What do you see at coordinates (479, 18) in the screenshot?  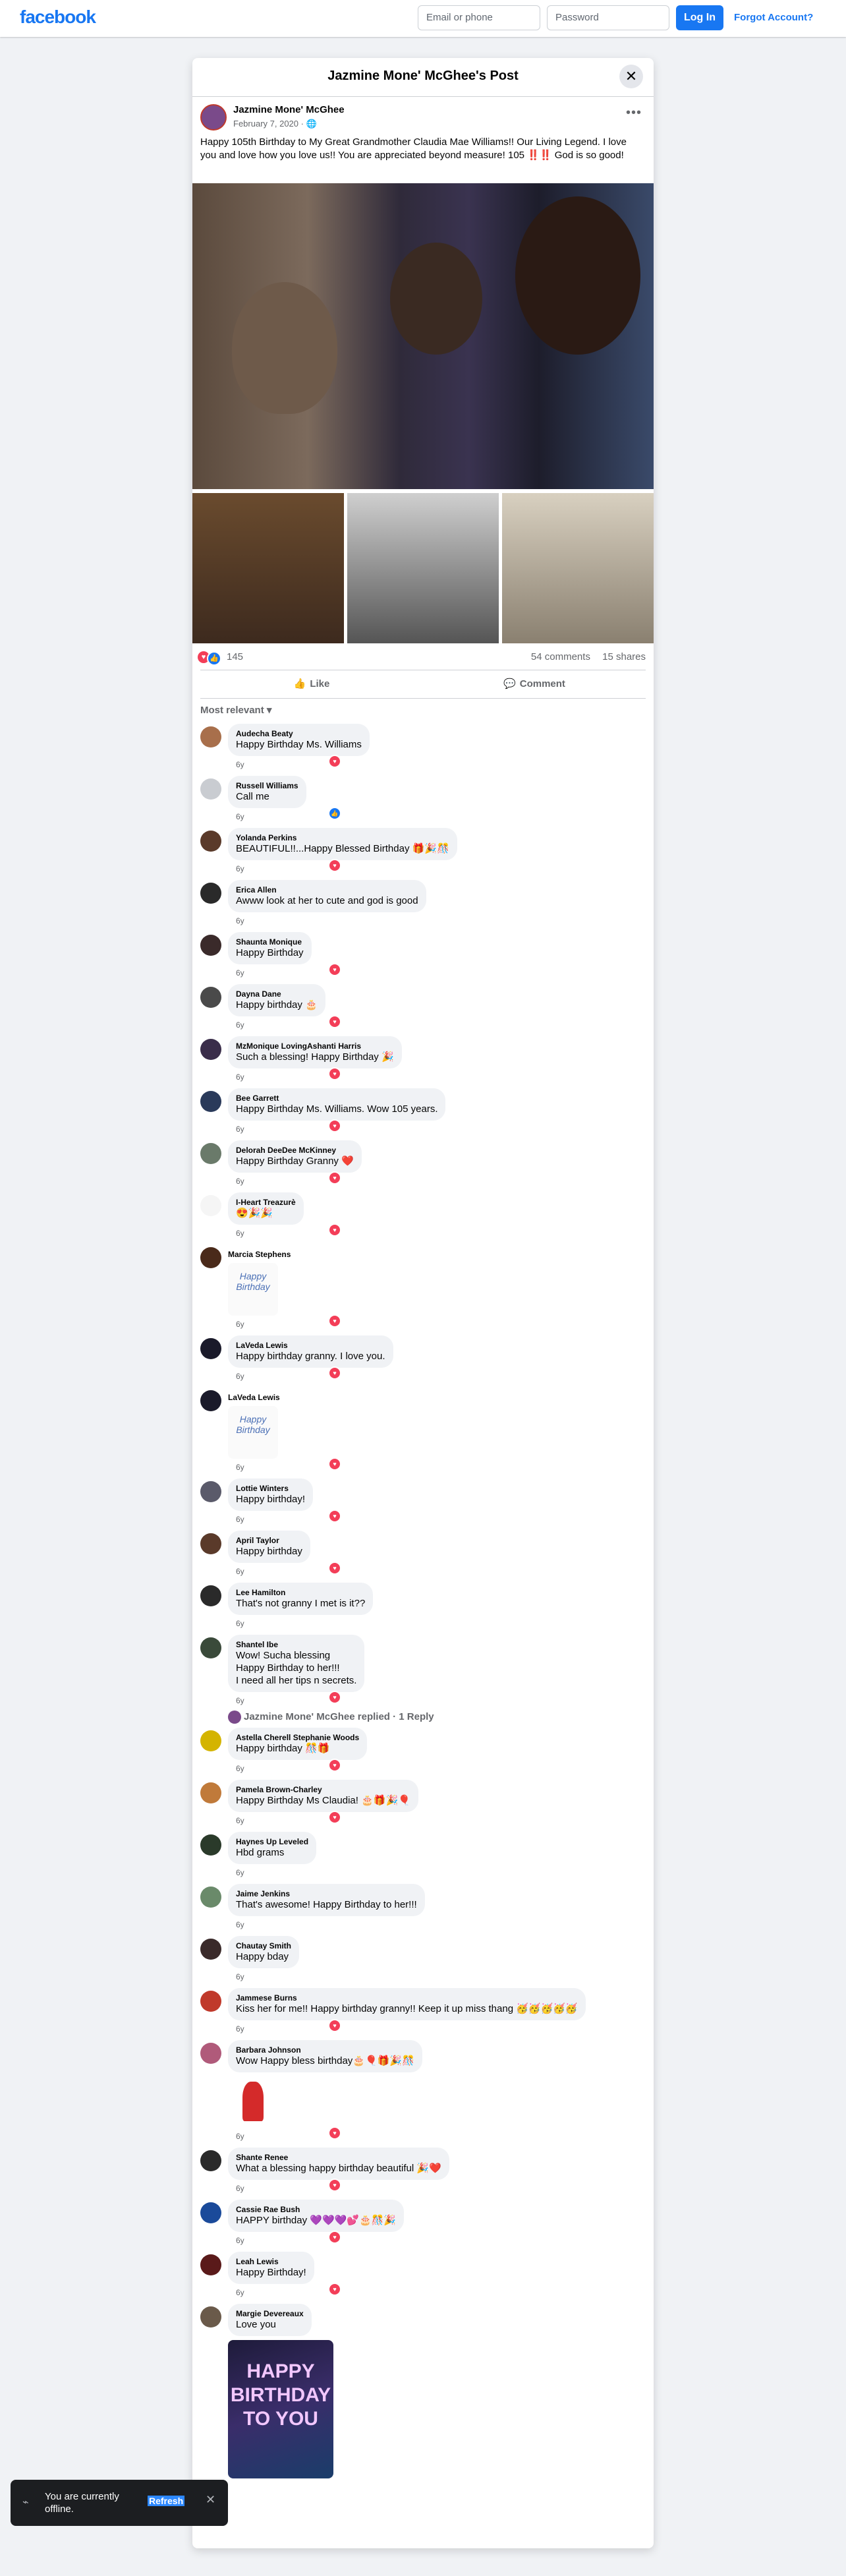 I see `email-field: Email or phone` at bounding box center [479, 18].